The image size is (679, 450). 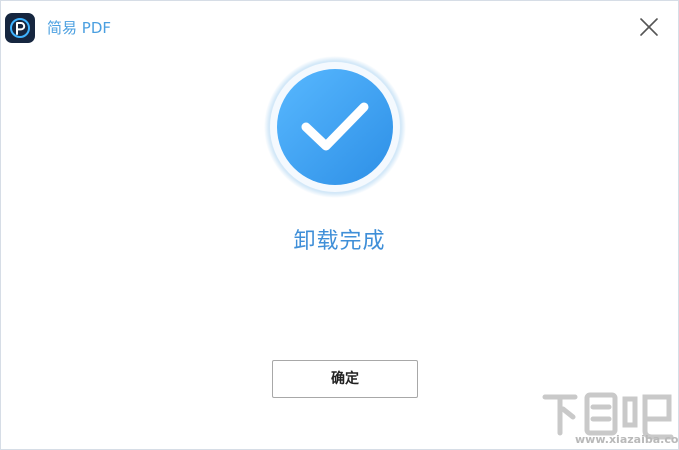 What do you see at coordinates (345, 379) in the screenshot?
I see `confirm-button: 确定` at bounding box center [345, 379].